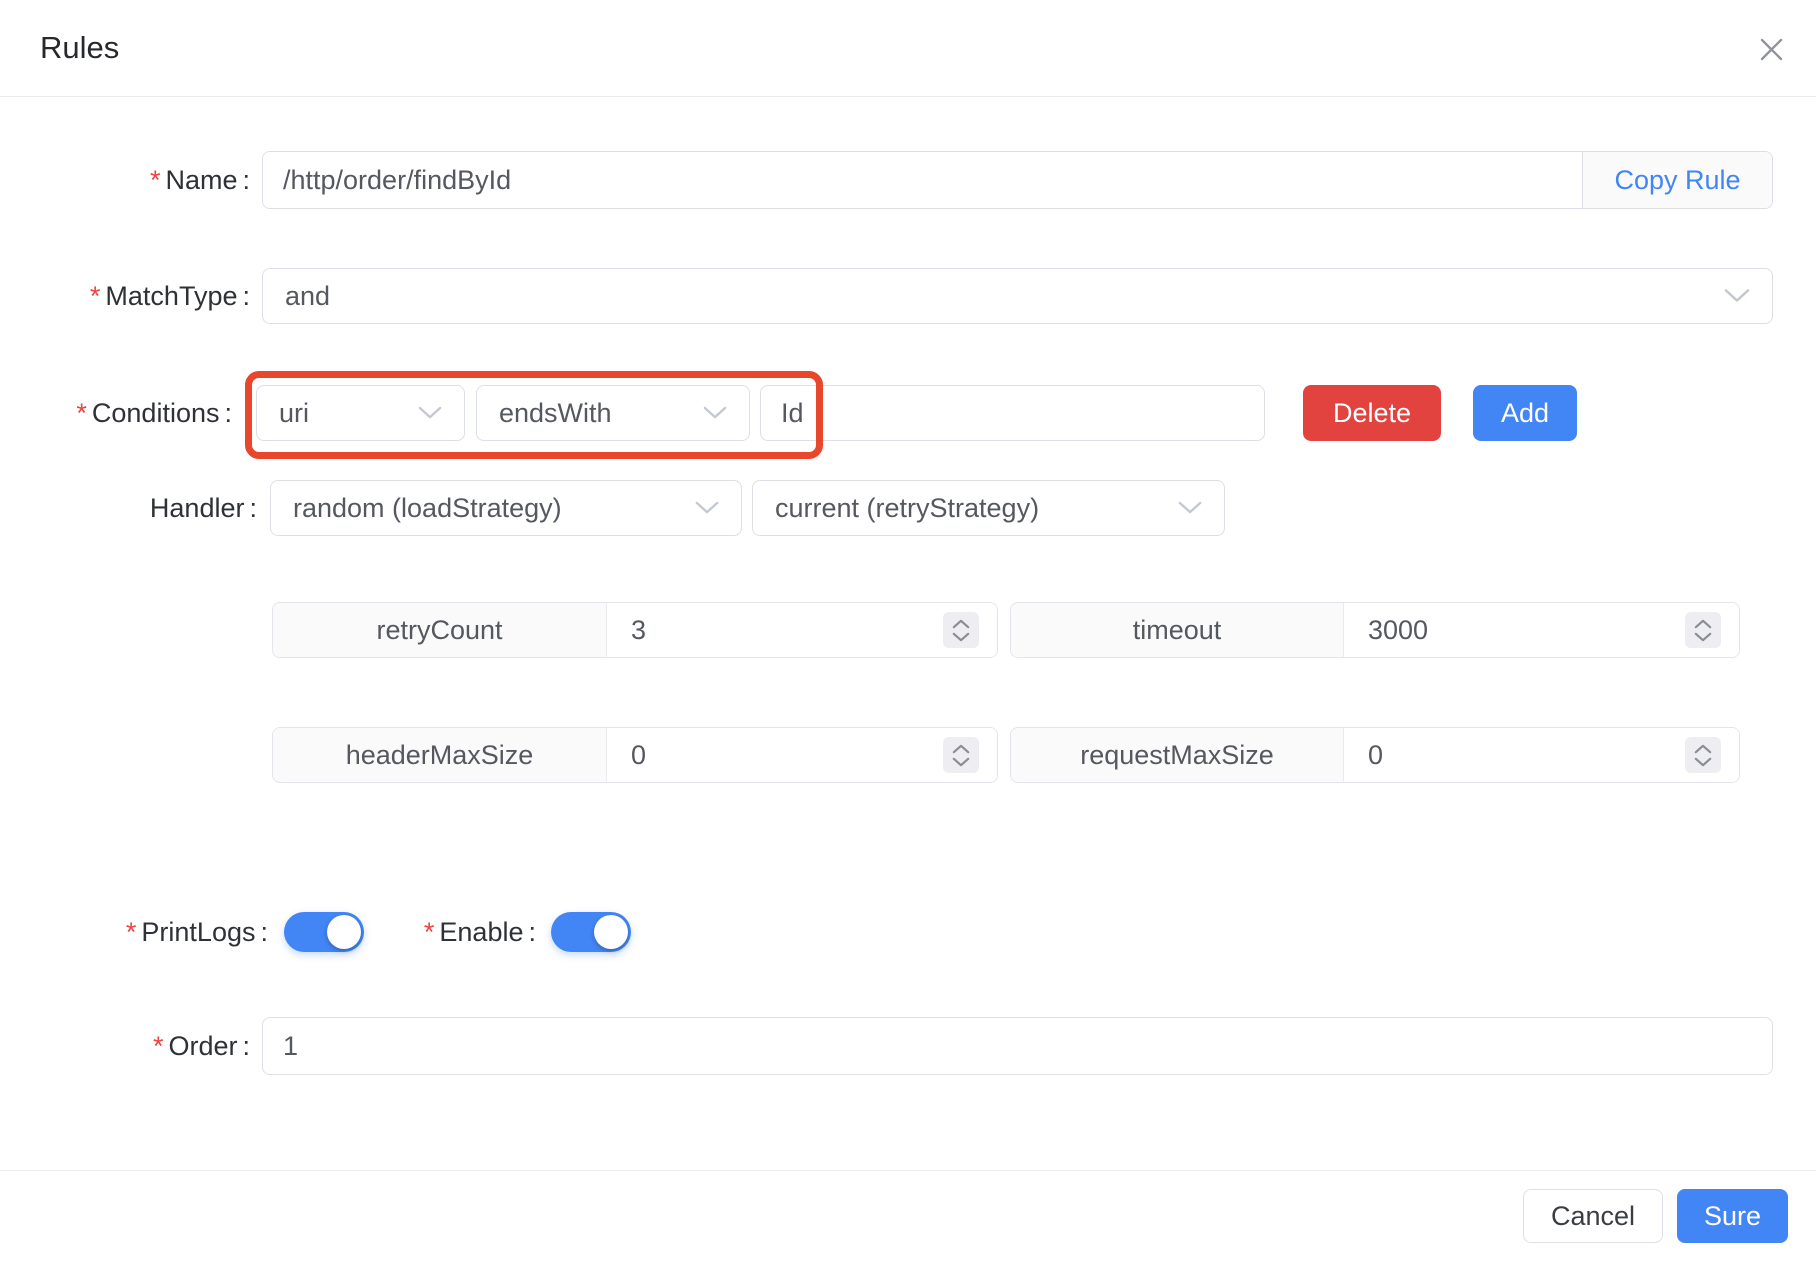 Image resolution: width=1816 pixels, height=1262 pixels. Describe the element at coordinates (1593, 1216) in the screenshot. I see `cancel-button: Cancel` at that location.